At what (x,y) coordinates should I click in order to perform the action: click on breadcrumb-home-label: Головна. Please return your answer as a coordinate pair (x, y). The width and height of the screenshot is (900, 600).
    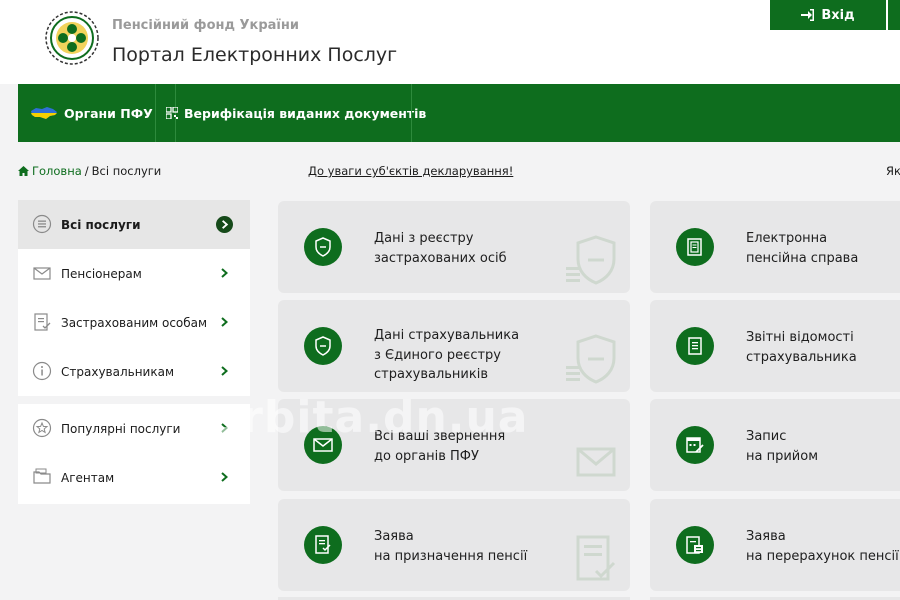
    Looking at the image, I should click on (57, 171).